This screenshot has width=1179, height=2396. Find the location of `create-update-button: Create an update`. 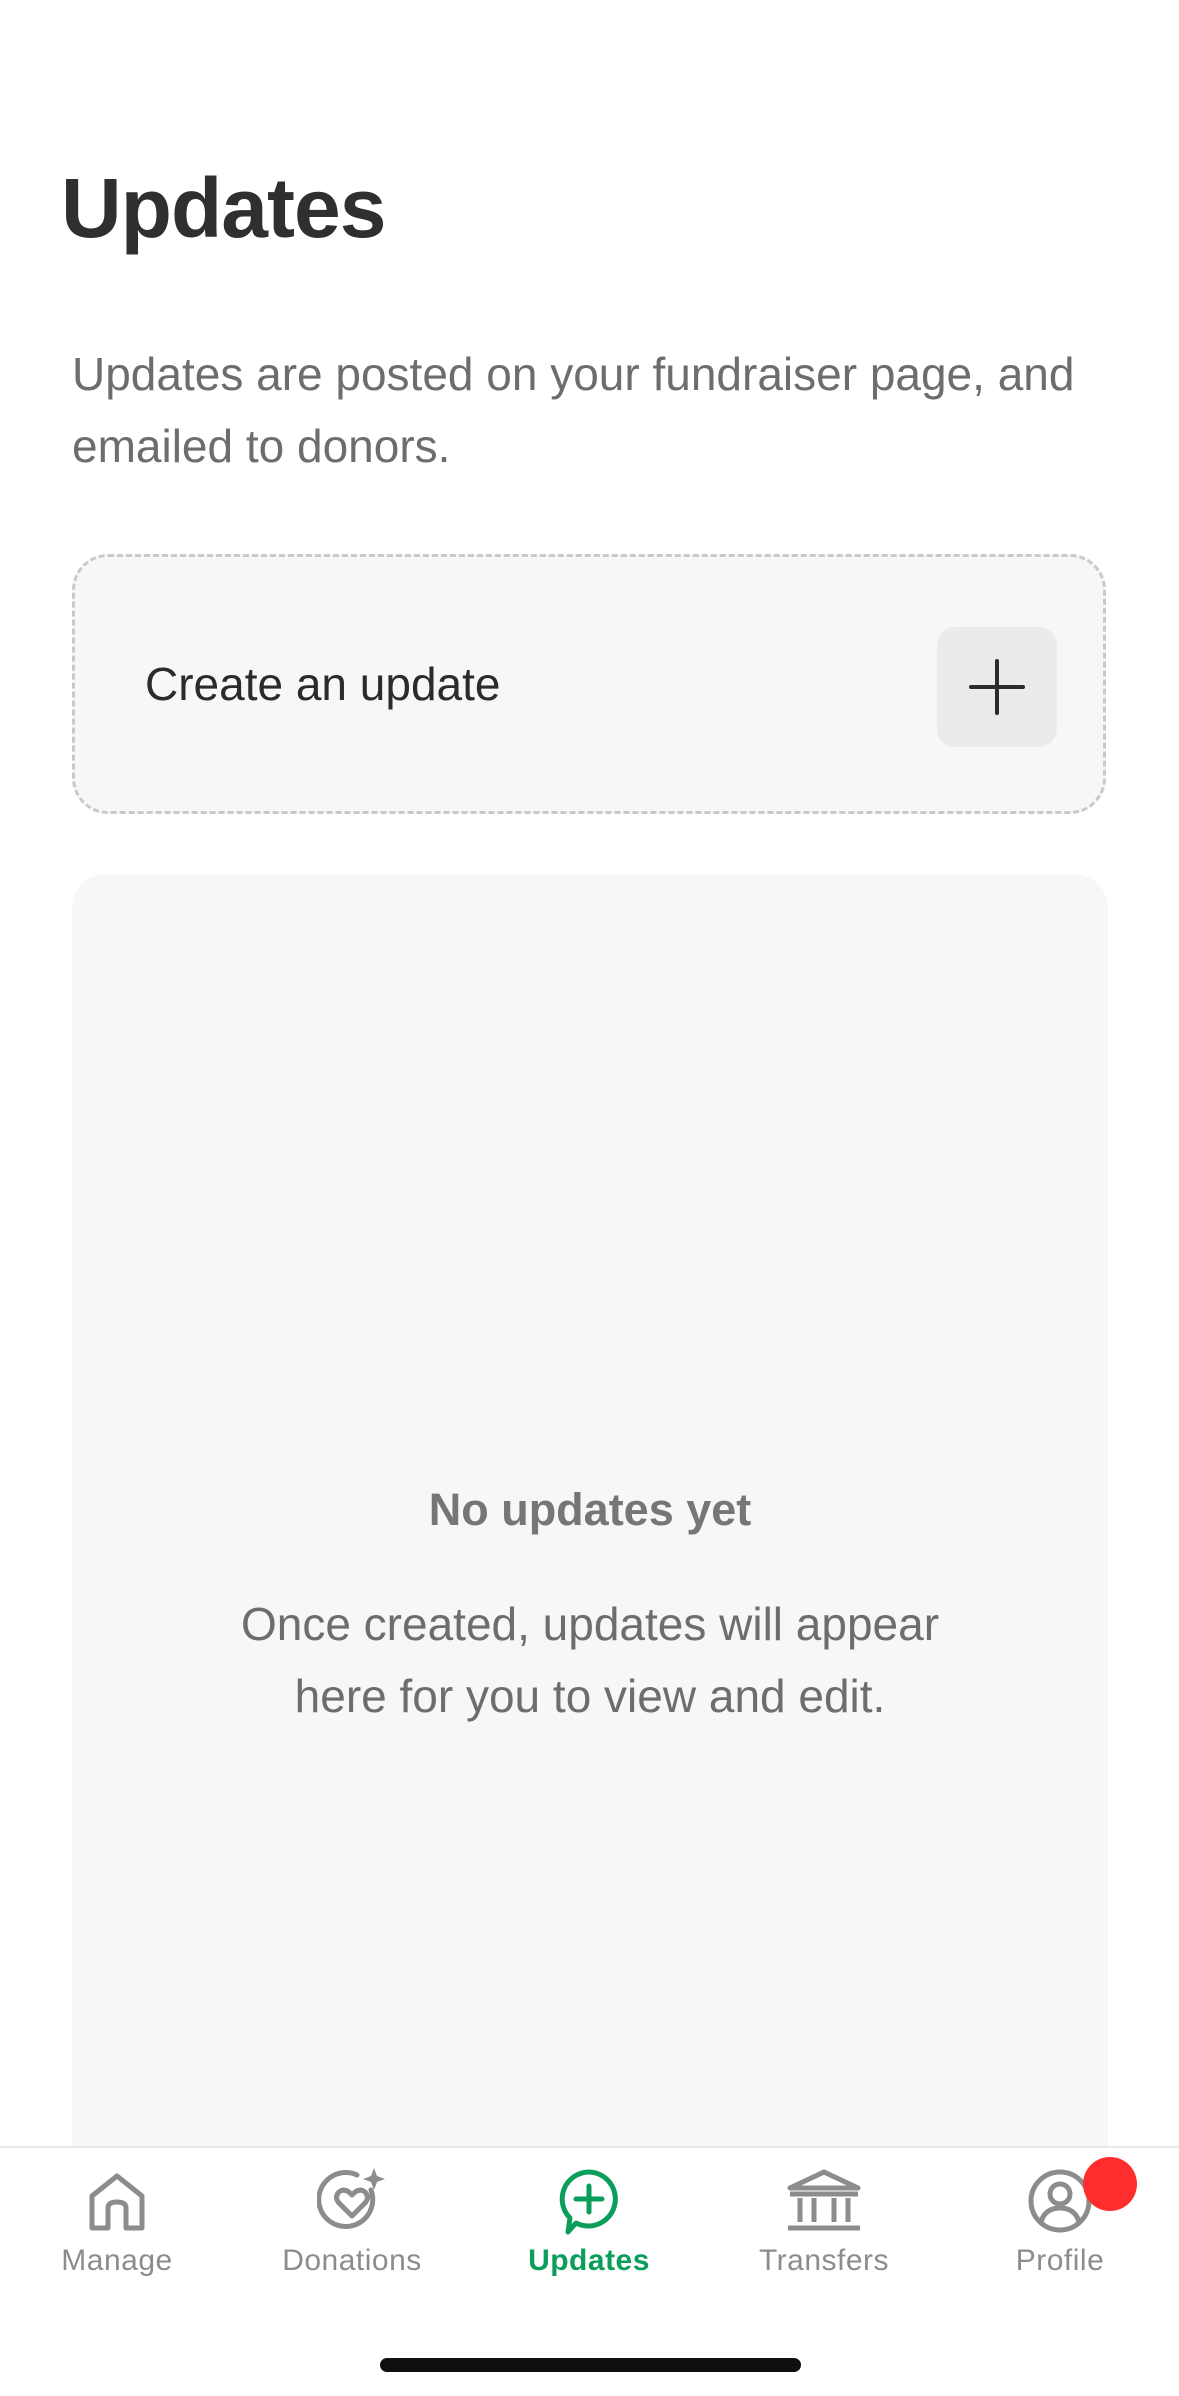

create-update-button: Create an update is located at coordinates (589, 684).